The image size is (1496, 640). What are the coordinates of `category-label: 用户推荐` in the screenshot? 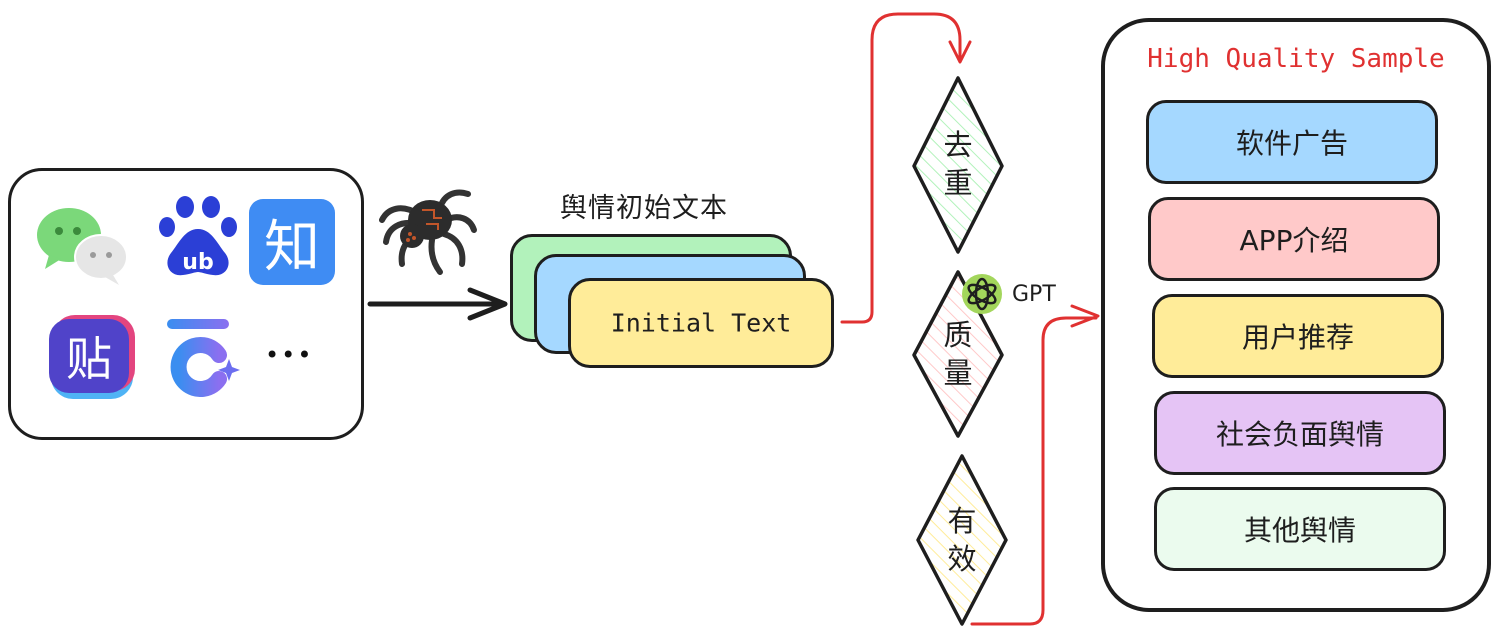 It's located at (1297, 337).